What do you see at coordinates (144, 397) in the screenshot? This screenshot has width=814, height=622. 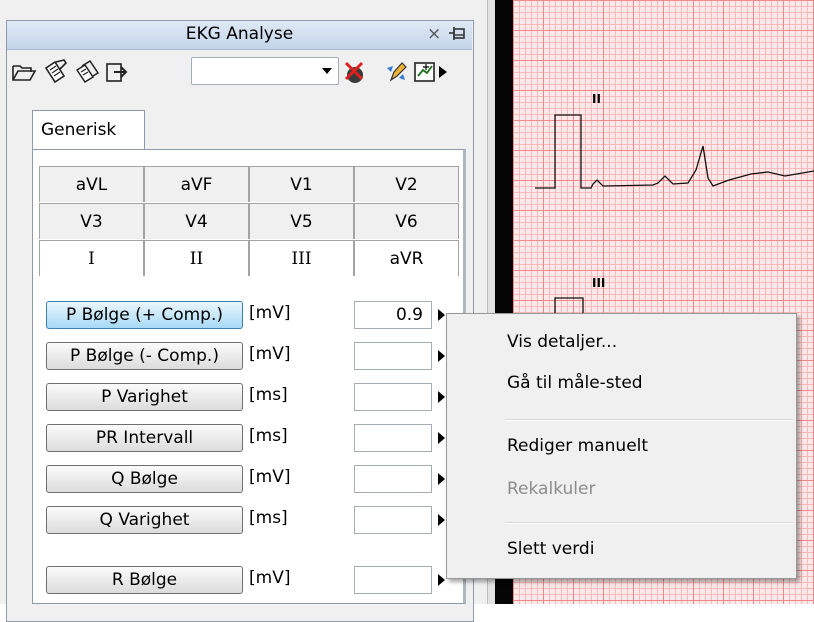 I see `measurement-button-p-duration: P Varighet` at bounding box center [144, 397].